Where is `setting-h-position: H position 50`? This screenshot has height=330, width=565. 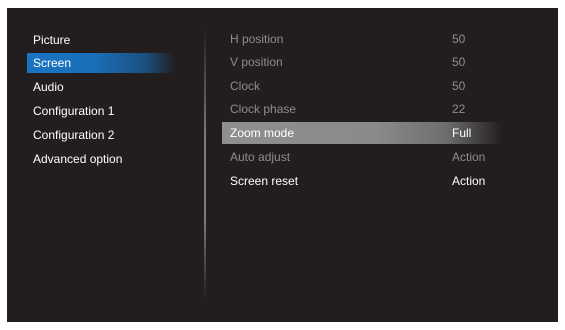
setting-h-position: H position 50 is located at coordinates (362, 39).